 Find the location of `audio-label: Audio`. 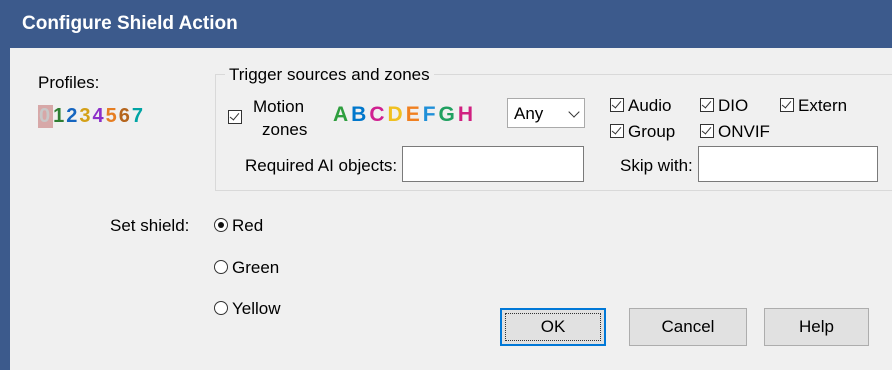

audio-label: Audio is located at coordinates (650, 105).